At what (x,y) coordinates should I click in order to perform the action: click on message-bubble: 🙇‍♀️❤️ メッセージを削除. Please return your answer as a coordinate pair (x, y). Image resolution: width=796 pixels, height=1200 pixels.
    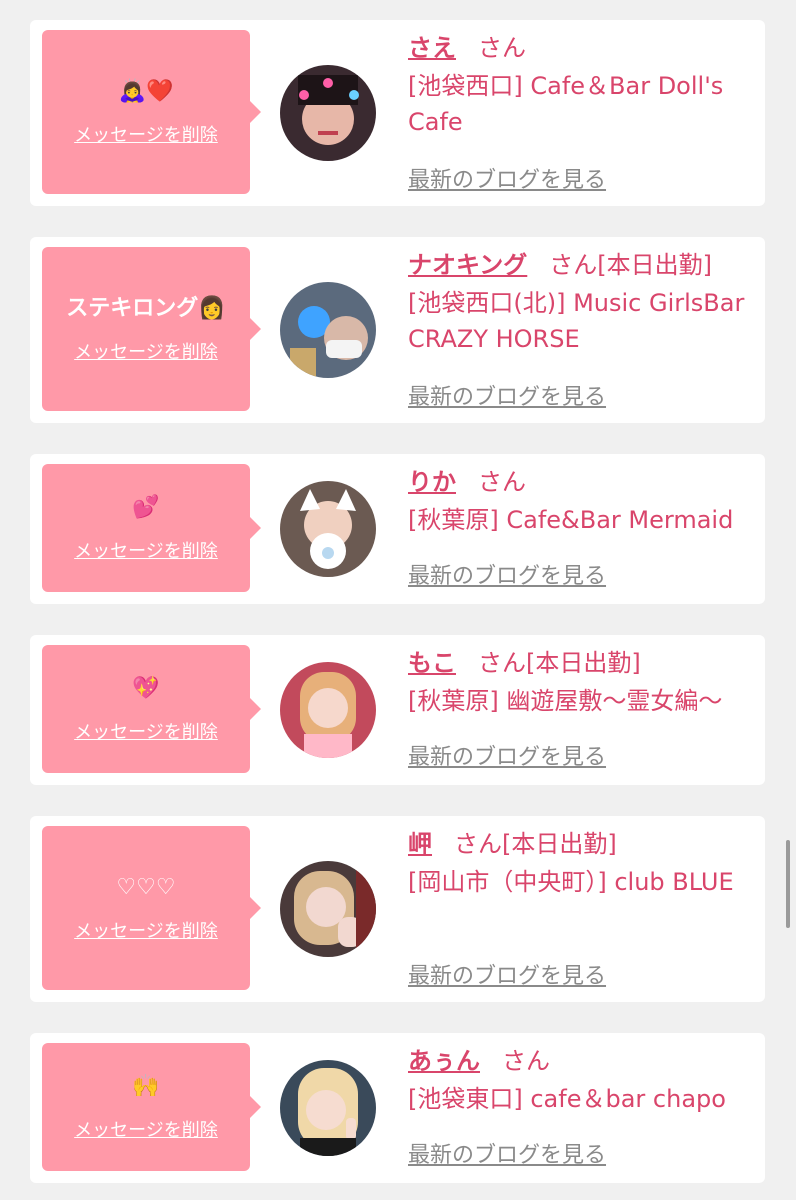
    Looking at the image, I should click on (151, 112).